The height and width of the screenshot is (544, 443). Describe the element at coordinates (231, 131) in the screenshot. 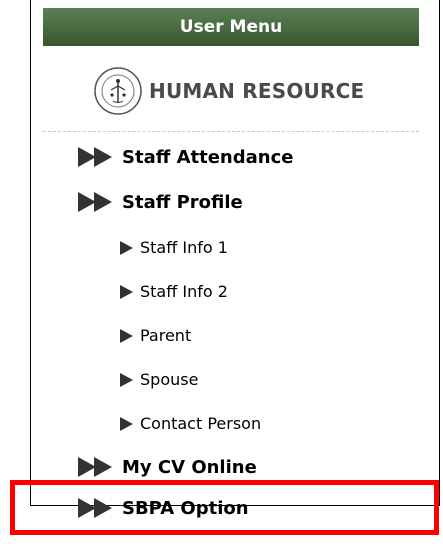

I see `menu-divider` at that location.